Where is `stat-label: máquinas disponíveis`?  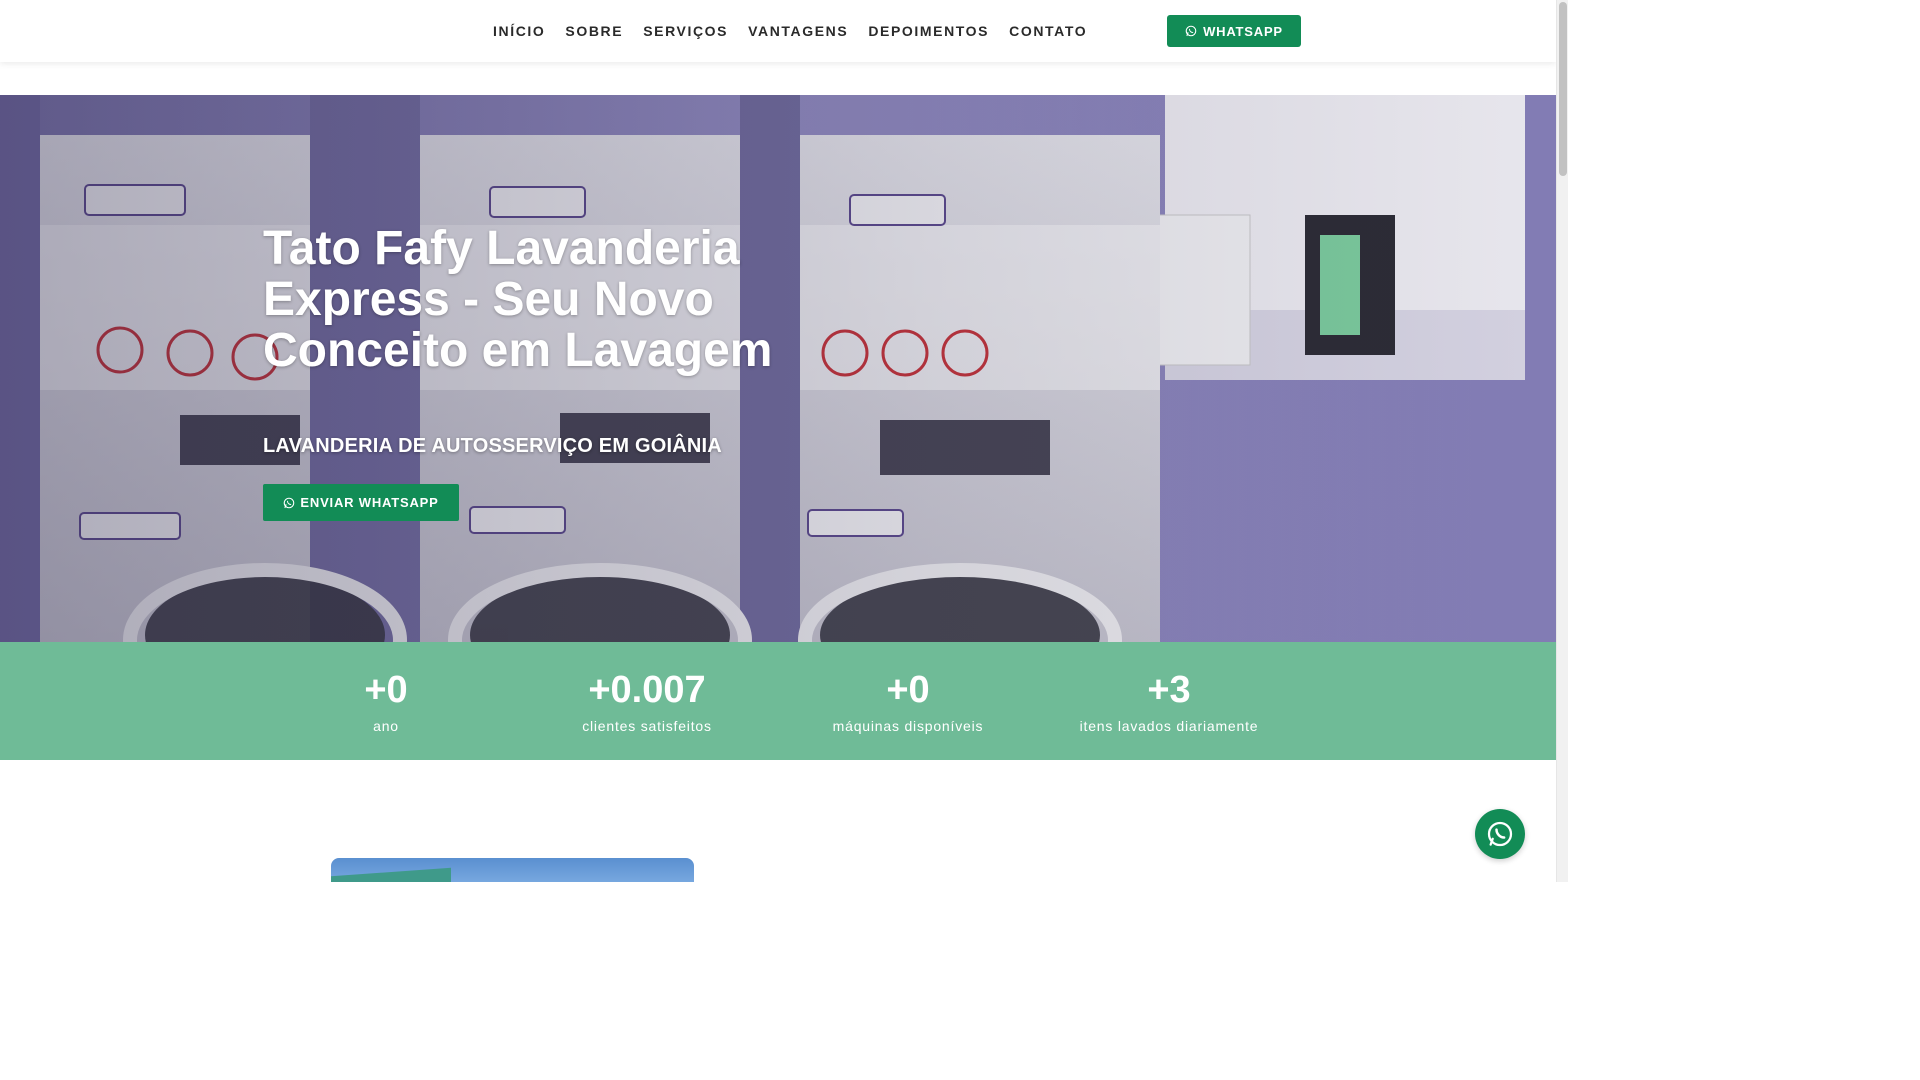
stat-label: máquinas disponíveis is located at coordinates (908, 726).